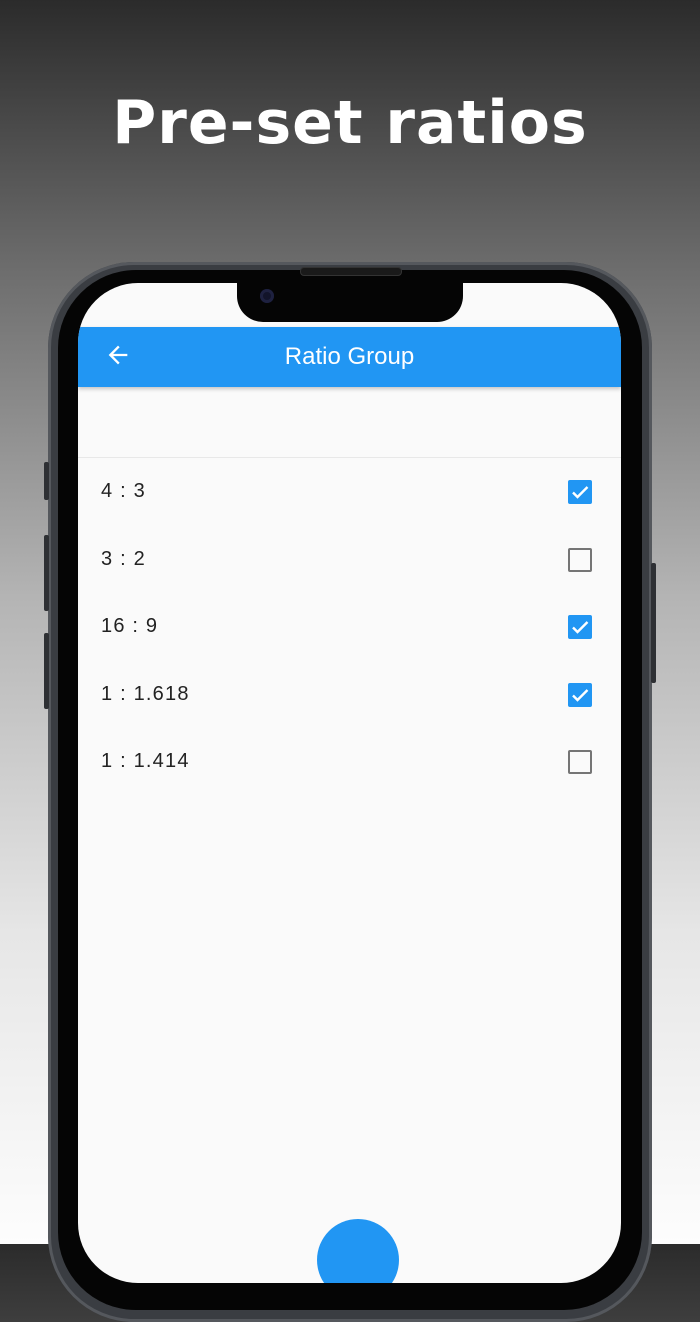 Image resolution: width=700 pixels, height=1322 pixels. I want to click on list-header-spacer, so click(349, 422).